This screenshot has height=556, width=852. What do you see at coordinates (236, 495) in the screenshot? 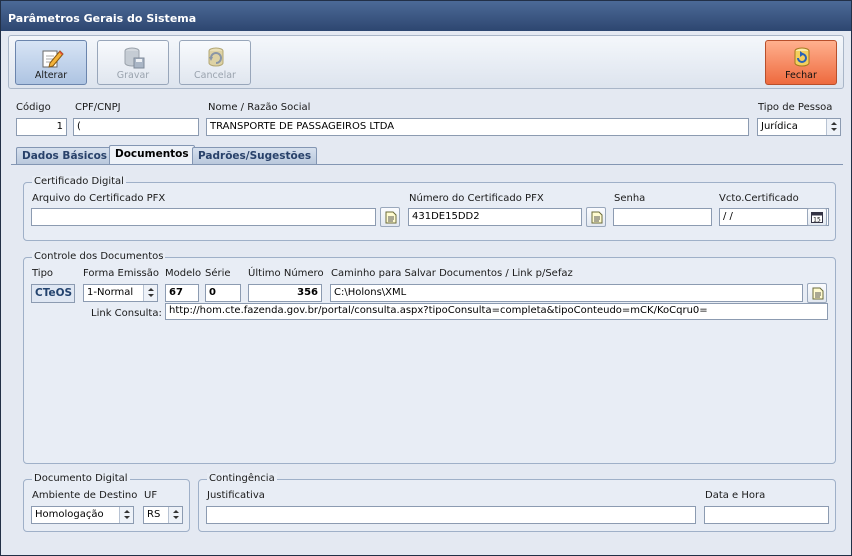
I see `justificativa-label: Justificativa` at bounding box center [236, 495].